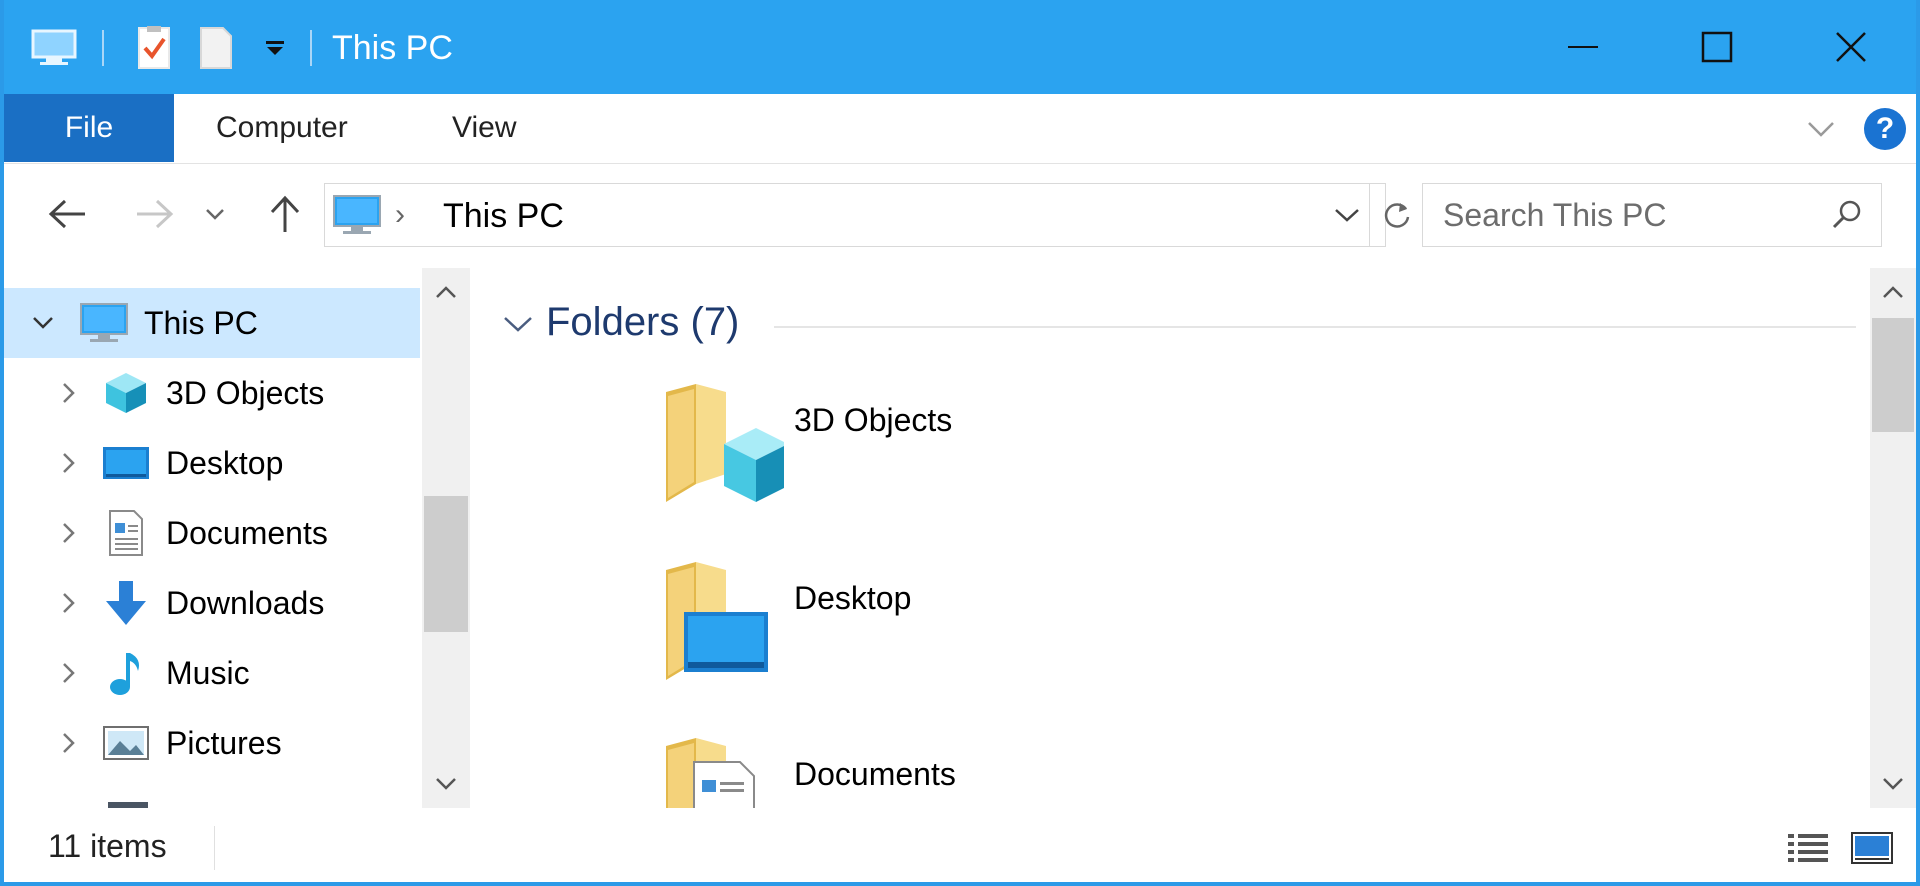  Describe the element at coordinates (126, 673) in the screenshot. I see `music-icon` at that location.